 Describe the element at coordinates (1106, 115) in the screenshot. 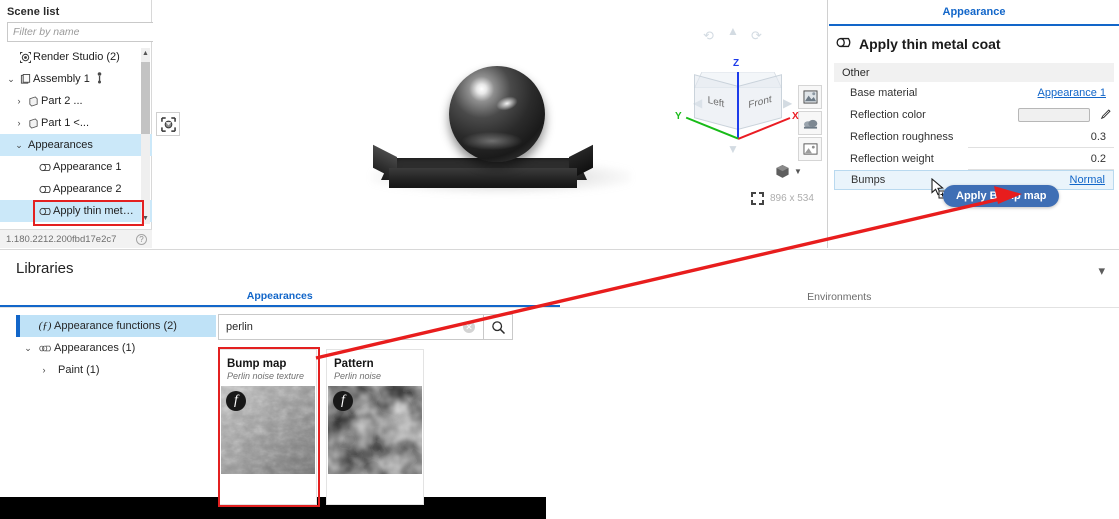

I see `pencil-icon` at that location.